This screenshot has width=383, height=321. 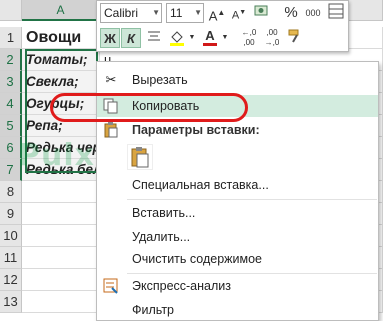 What do you see at coordinates (153, 310) in the screenshot?
I see `menu-item-label: Фильтр` at bounding box center [153, 310].